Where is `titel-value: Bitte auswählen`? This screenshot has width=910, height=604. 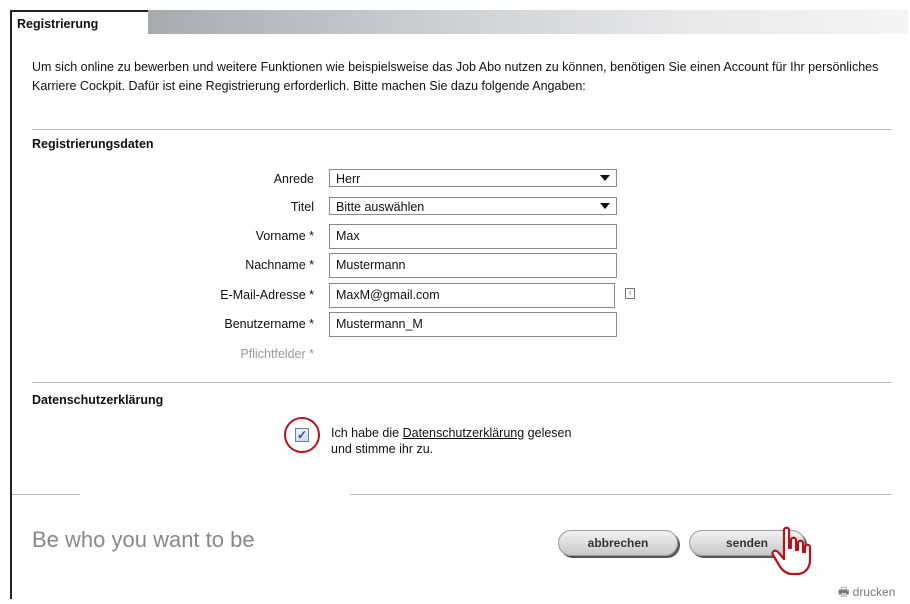
titel-value: Bitte auswählen is located at coordinates (380, 207).